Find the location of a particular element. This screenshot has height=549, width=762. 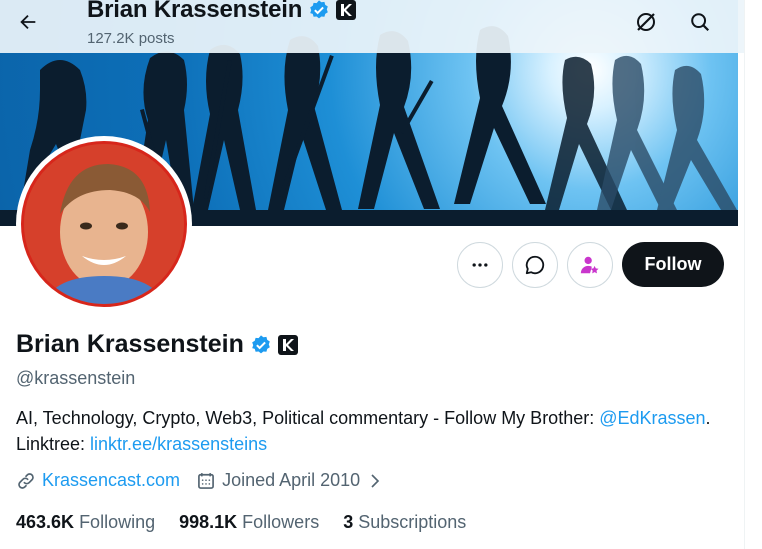

joined-item: Joined April 2010 is located at coordinates (290, 480).